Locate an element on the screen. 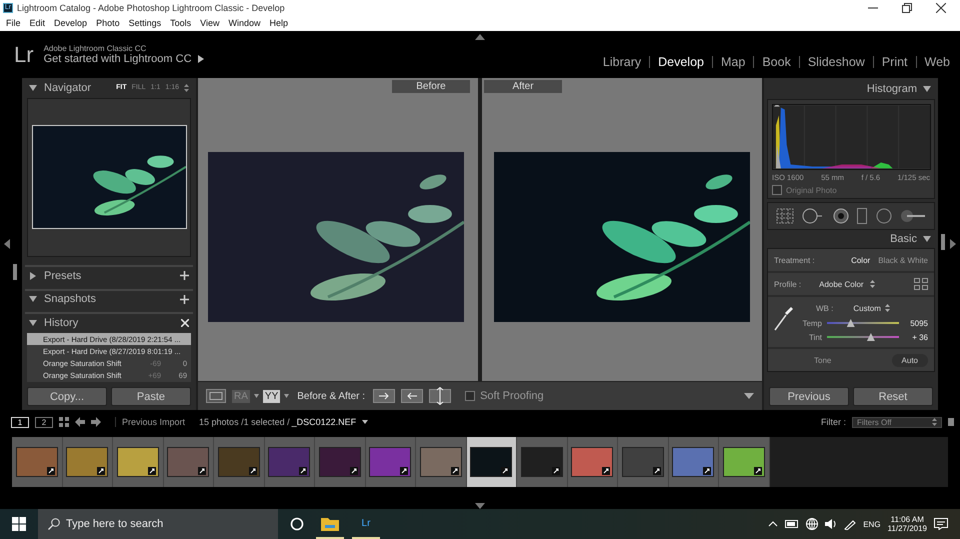 This screenshot has height=539, width=960. slider-thumb is located at coordinates (850, 323).